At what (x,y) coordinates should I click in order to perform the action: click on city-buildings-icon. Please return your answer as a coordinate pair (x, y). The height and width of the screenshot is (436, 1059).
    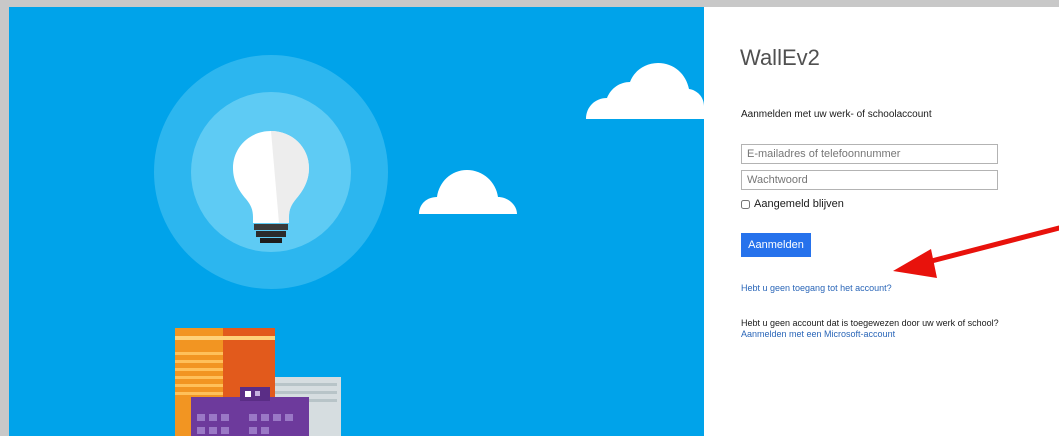
    Looking at the image, I should click on (258, 382).